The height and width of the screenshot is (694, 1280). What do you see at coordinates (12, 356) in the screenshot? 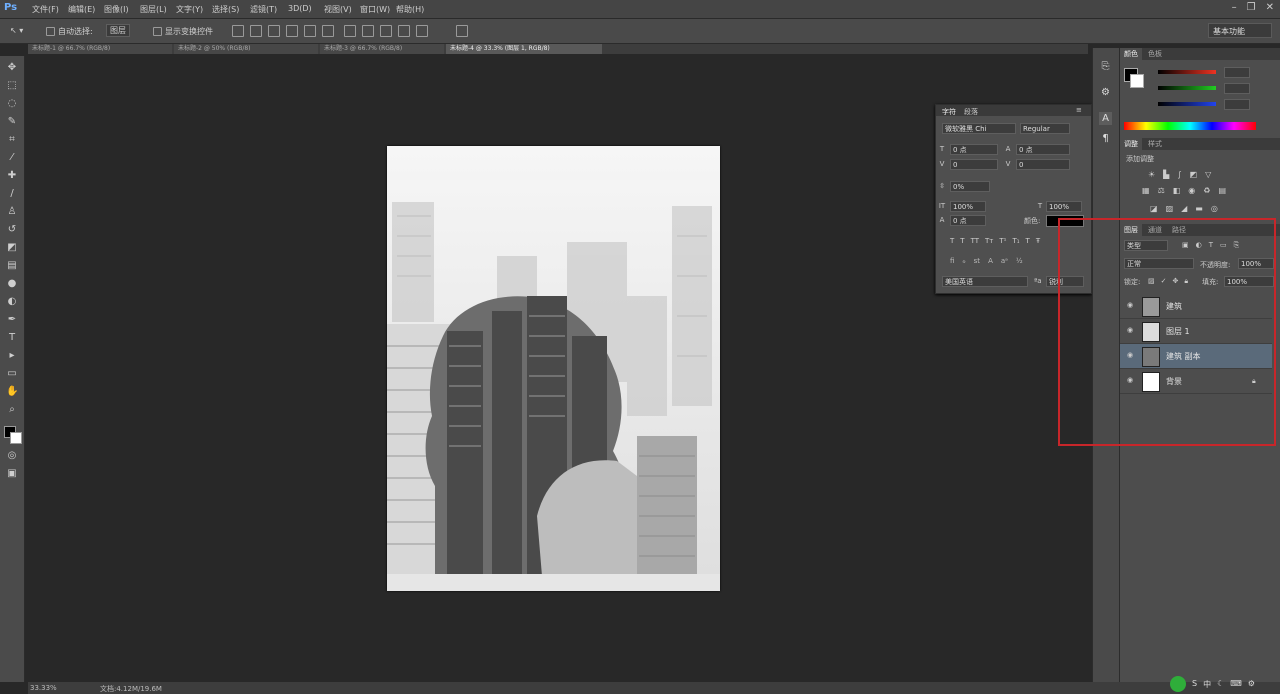
I see `path-select-icon: ▸` at bounding box center [12, 356].